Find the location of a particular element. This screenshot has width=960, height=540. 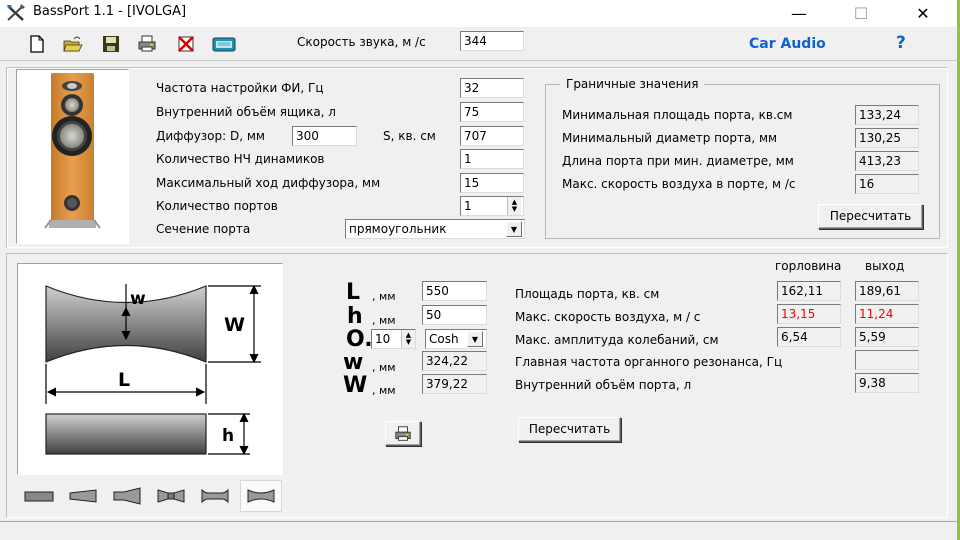

h-symbol: h is located at coordinates (355, 316).